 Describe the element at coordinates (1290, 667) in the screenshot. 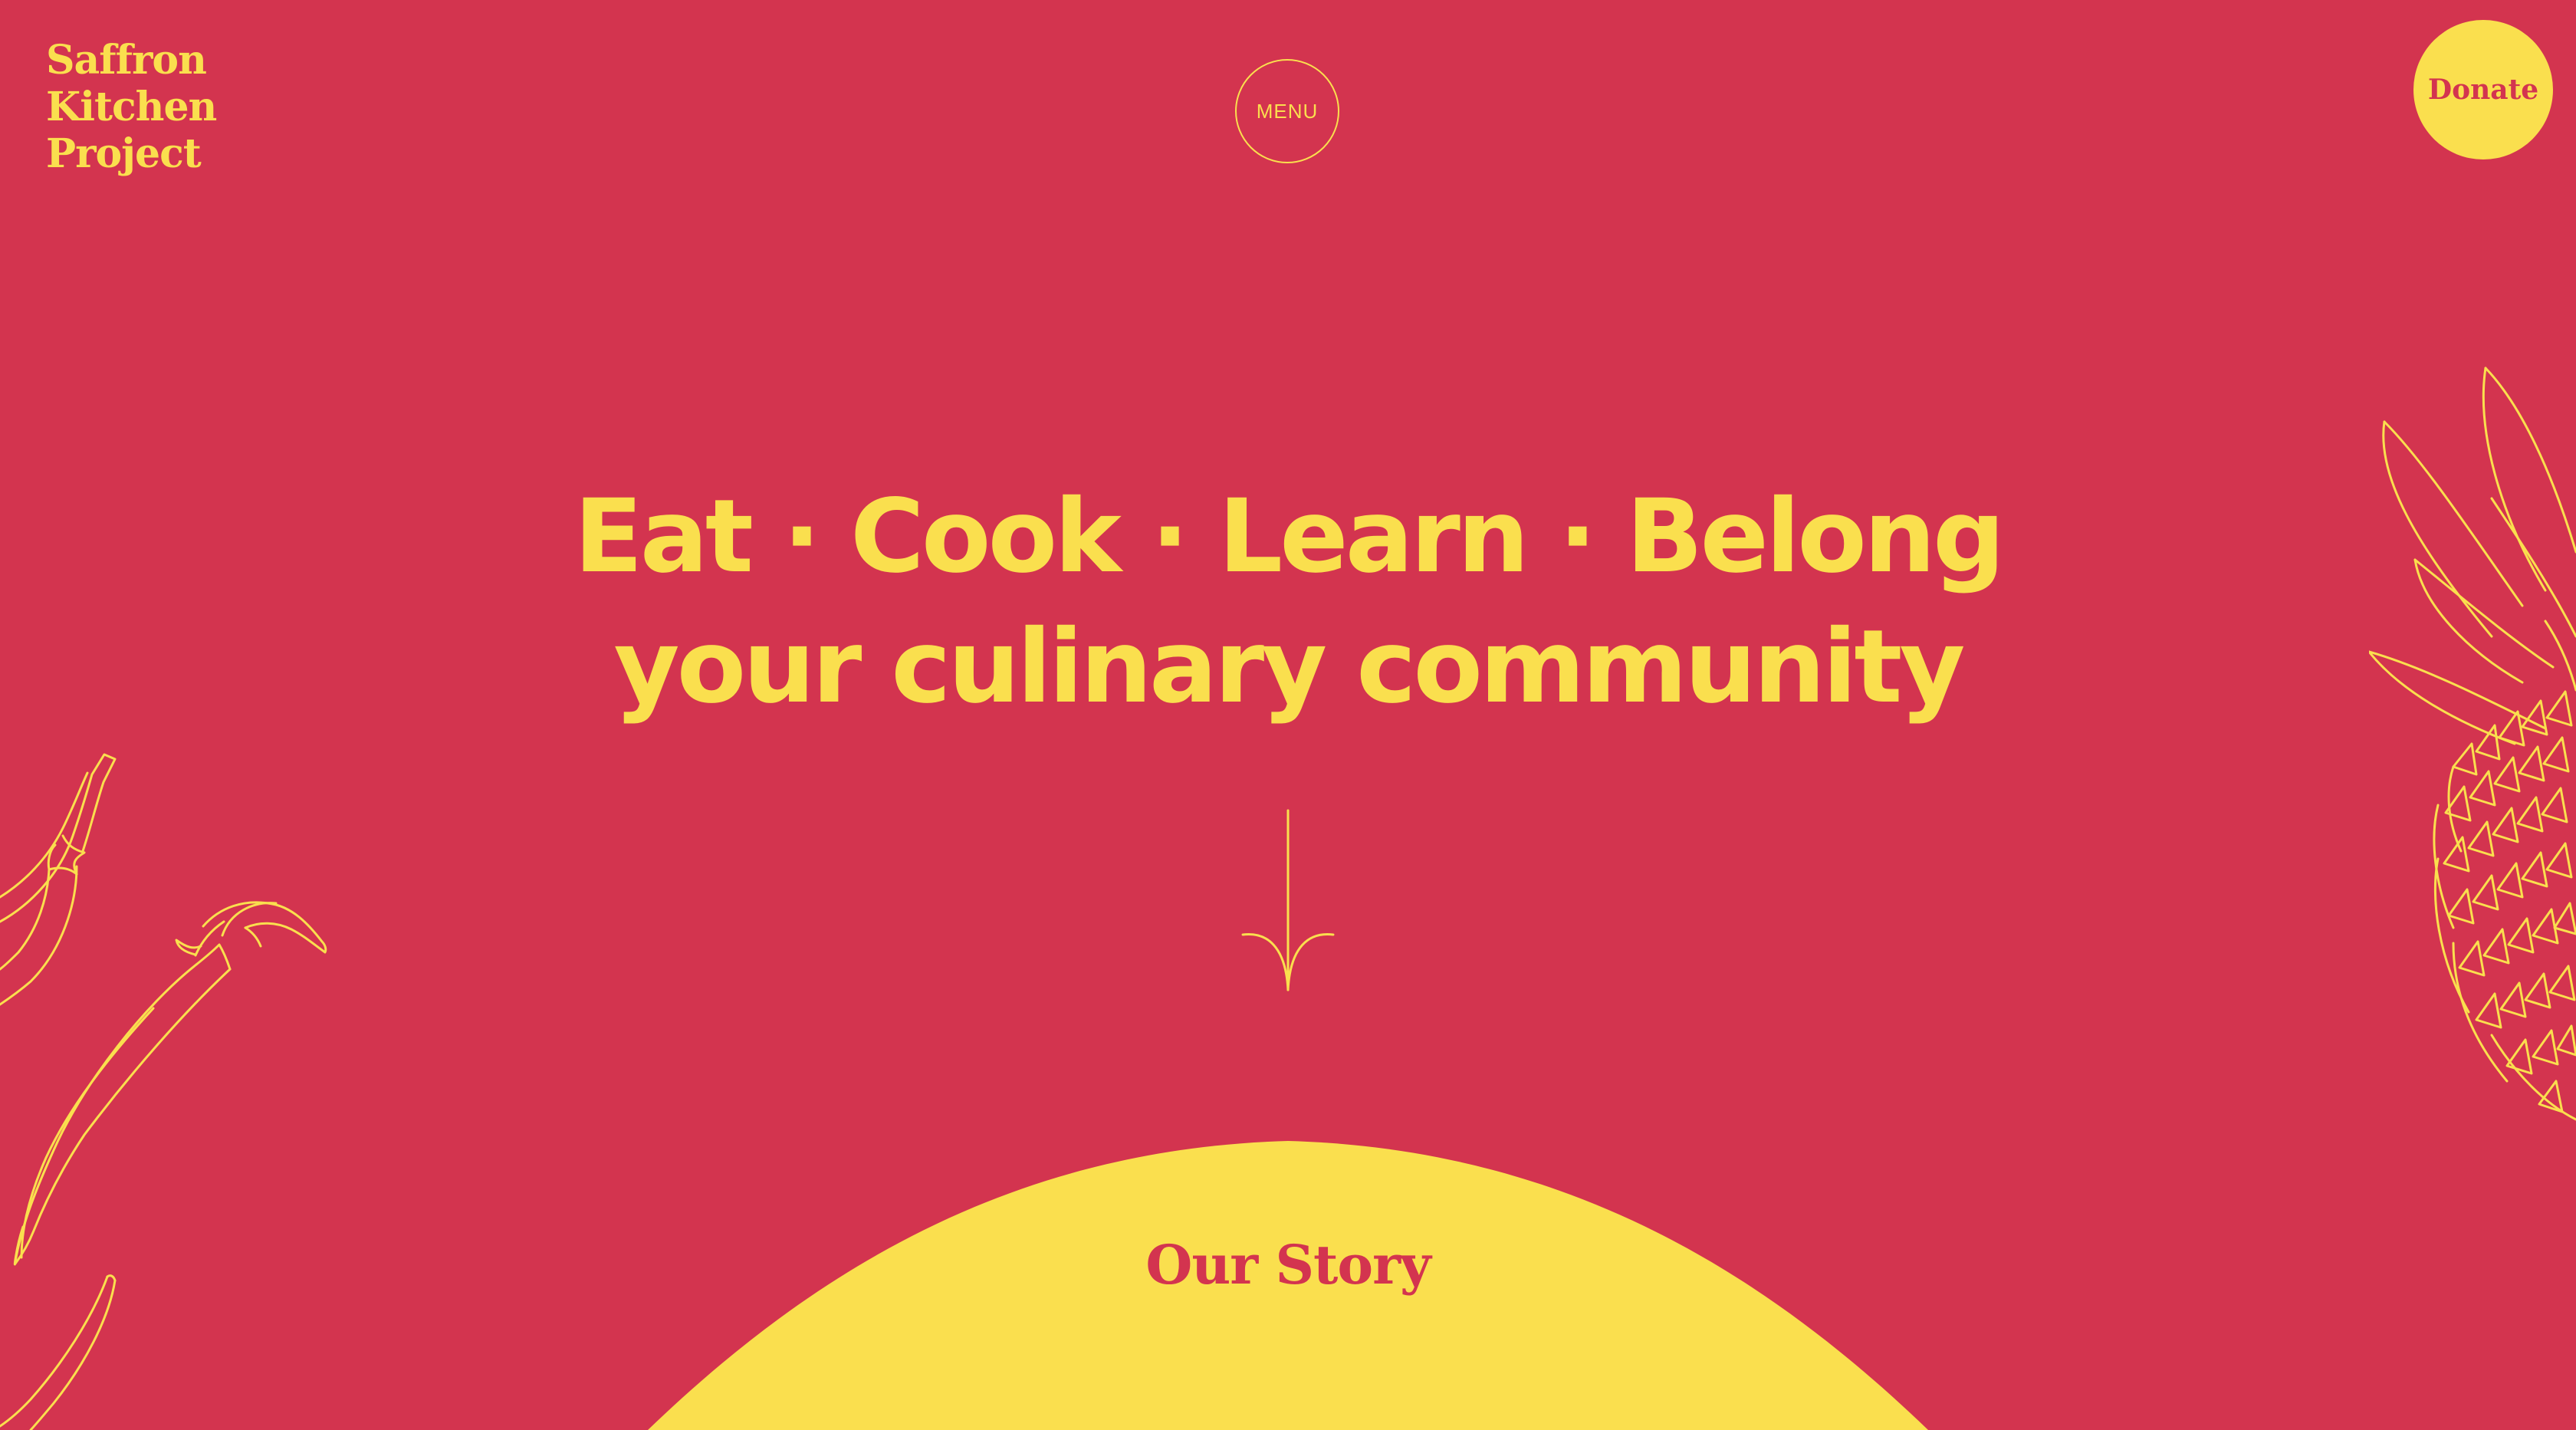

I see `hero-line-2: your culinary community` at that location.